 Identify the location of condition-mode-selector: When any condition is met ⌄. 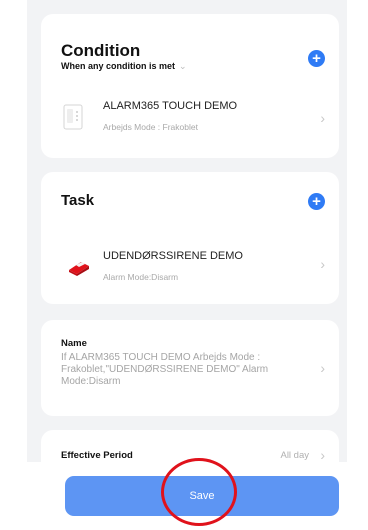
(124, 66).